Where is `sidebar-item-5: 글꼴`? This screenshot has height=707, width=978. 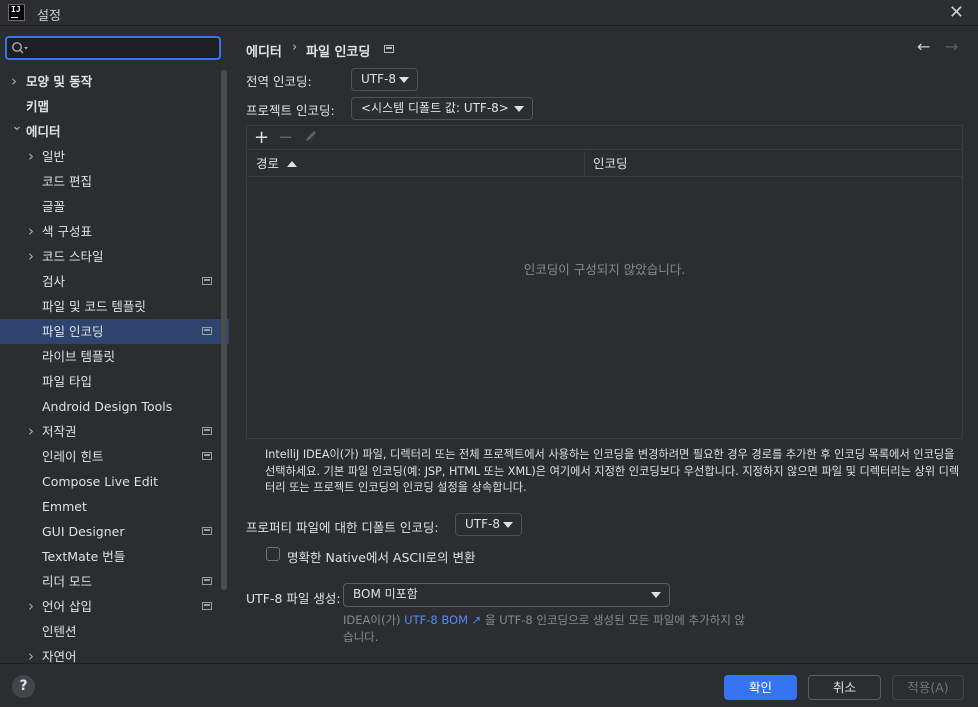 sidebar-item-5: 글꼴 is located at coordinates (110, 206).